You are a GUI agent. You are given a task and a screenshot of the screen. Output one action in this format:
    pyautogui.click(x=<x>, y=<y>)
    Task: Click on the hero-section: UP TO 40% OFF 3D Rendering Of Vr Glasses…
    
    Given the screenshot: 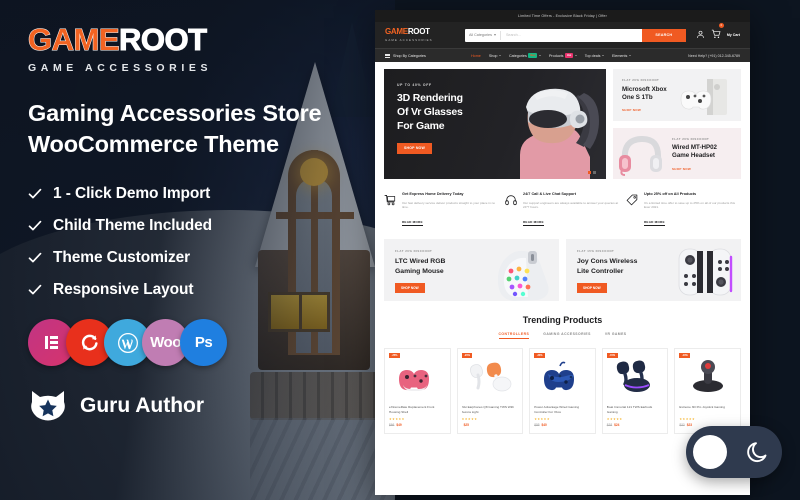 What is the action you would take?
    pyautogui.click(x=562, y=124)
    